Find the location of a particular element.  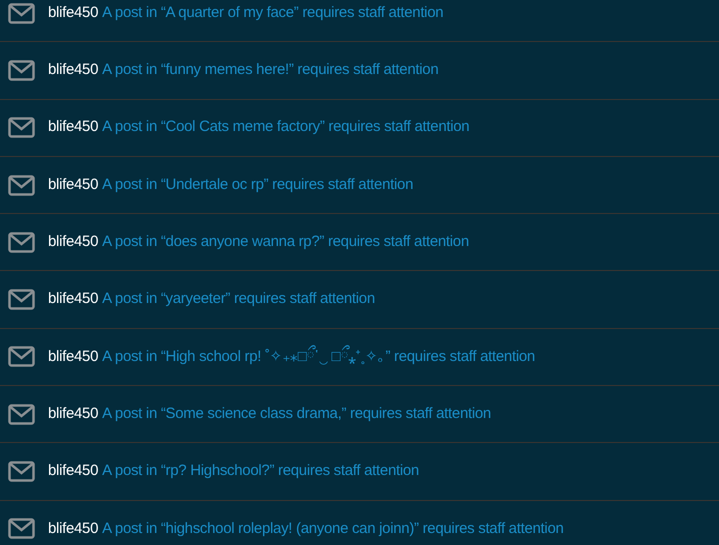

notification-message: A post in “Some science class drama,” requires staff attention is located at coordinates (296, 414).